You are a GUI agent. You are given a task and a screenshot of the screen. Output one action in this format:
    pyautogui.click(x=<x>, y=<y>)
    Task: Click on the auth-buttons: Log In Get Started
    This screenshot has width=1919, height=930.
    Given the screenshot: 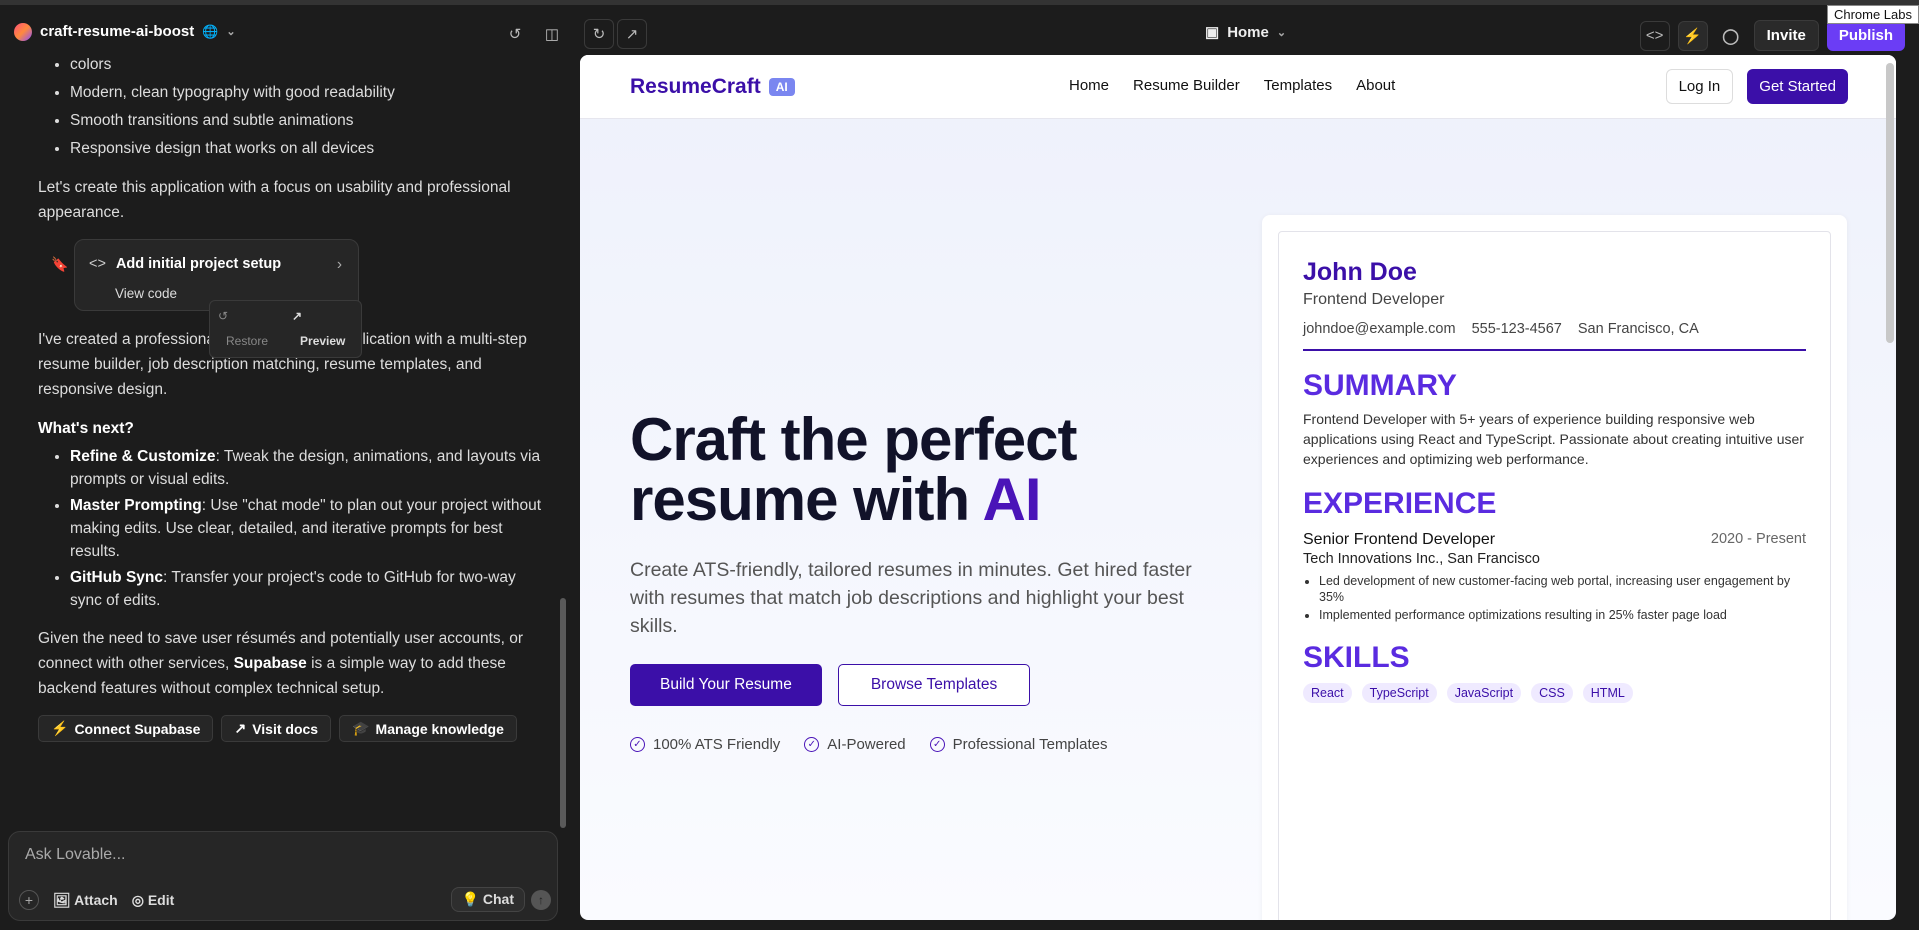 What is the action you would take?
    pyautogui.click(x=1756, y=86)
    